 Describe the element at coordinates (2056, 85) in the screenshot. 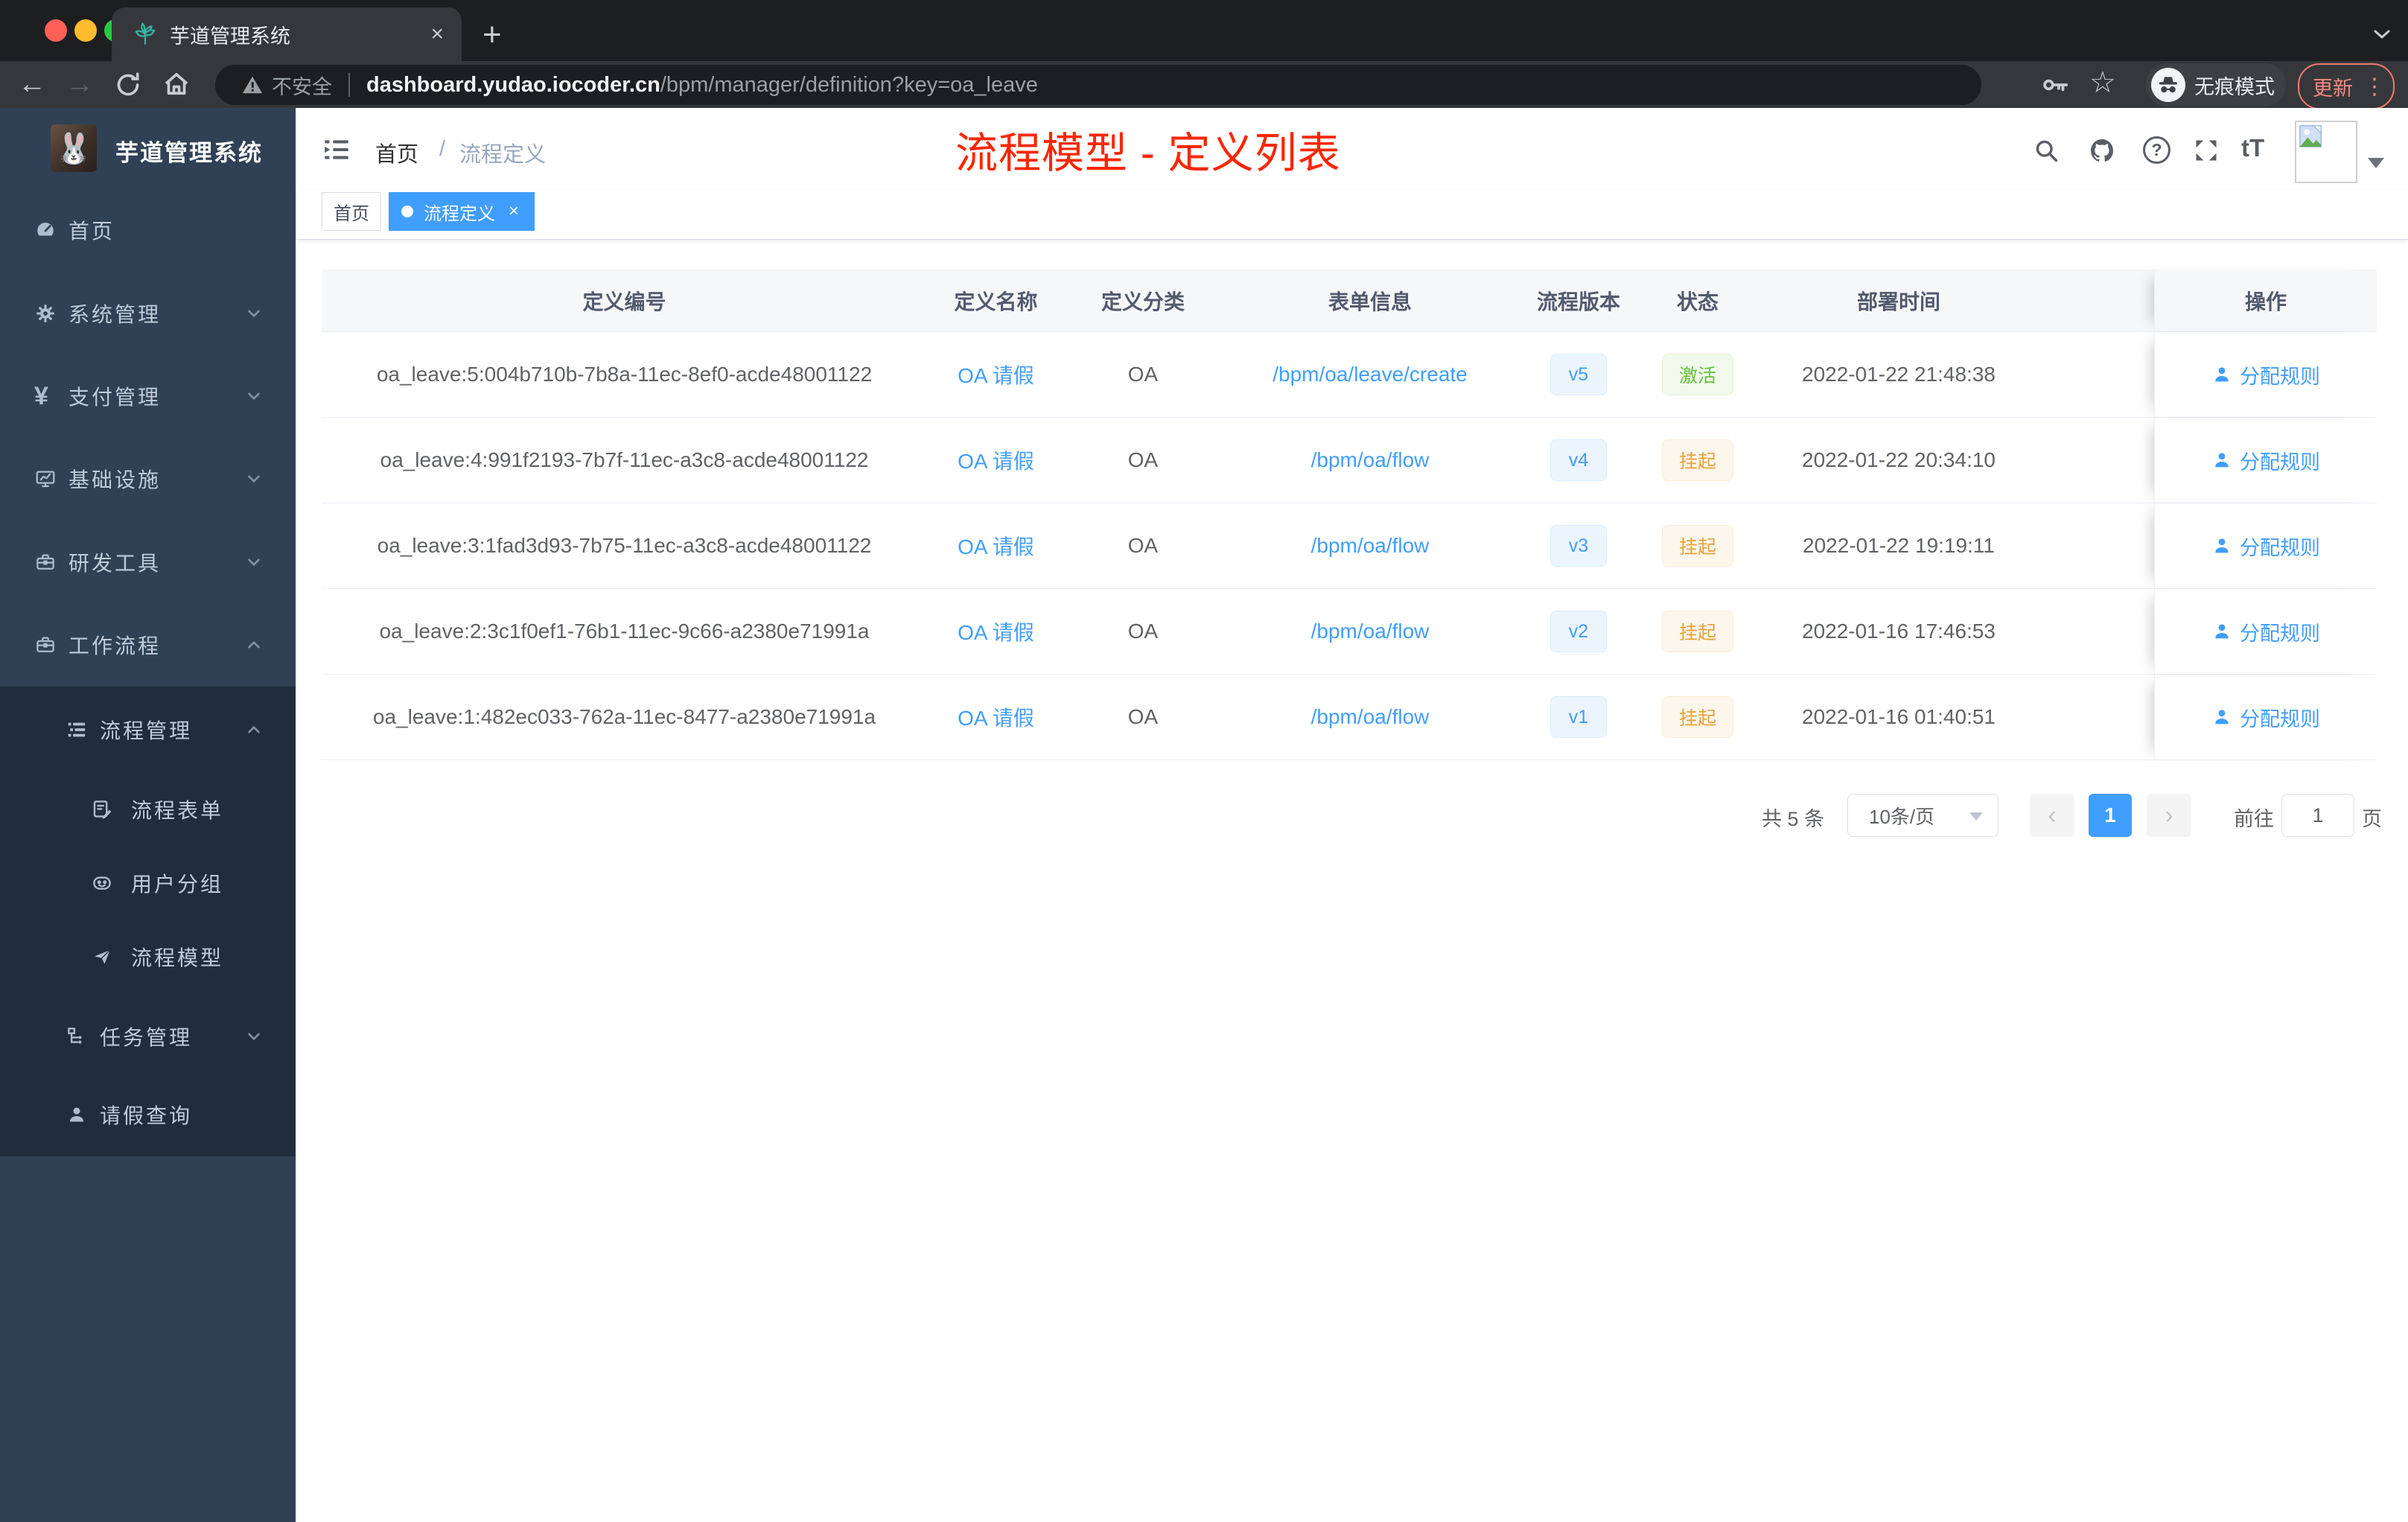

I see `password-key-icon` at that location.